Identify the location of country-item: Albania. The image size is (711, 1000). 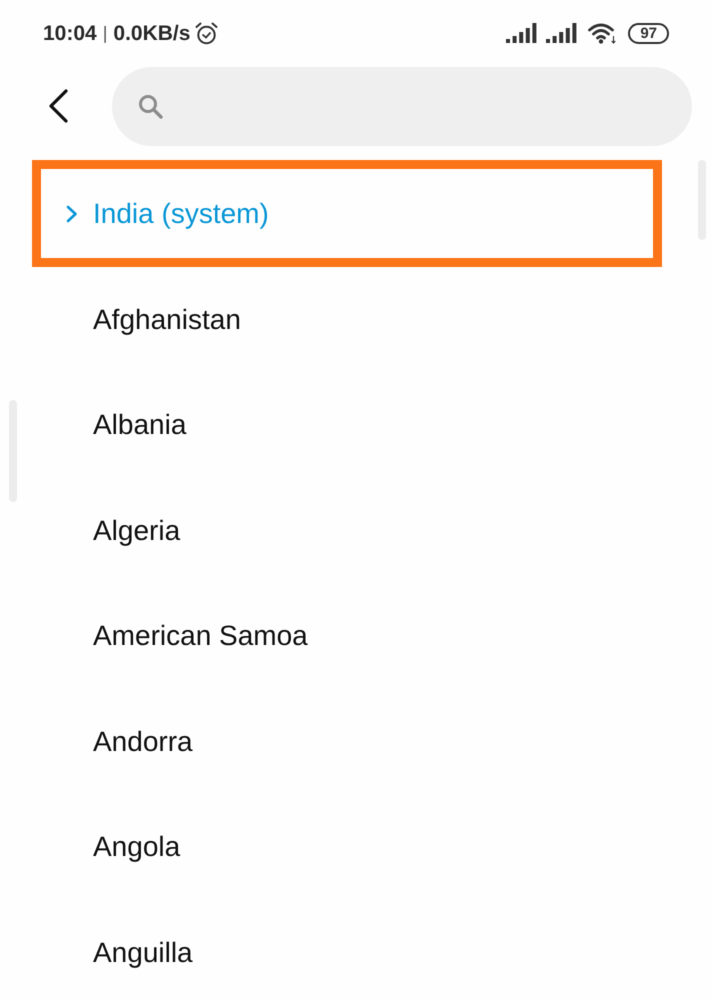
(347, 425).